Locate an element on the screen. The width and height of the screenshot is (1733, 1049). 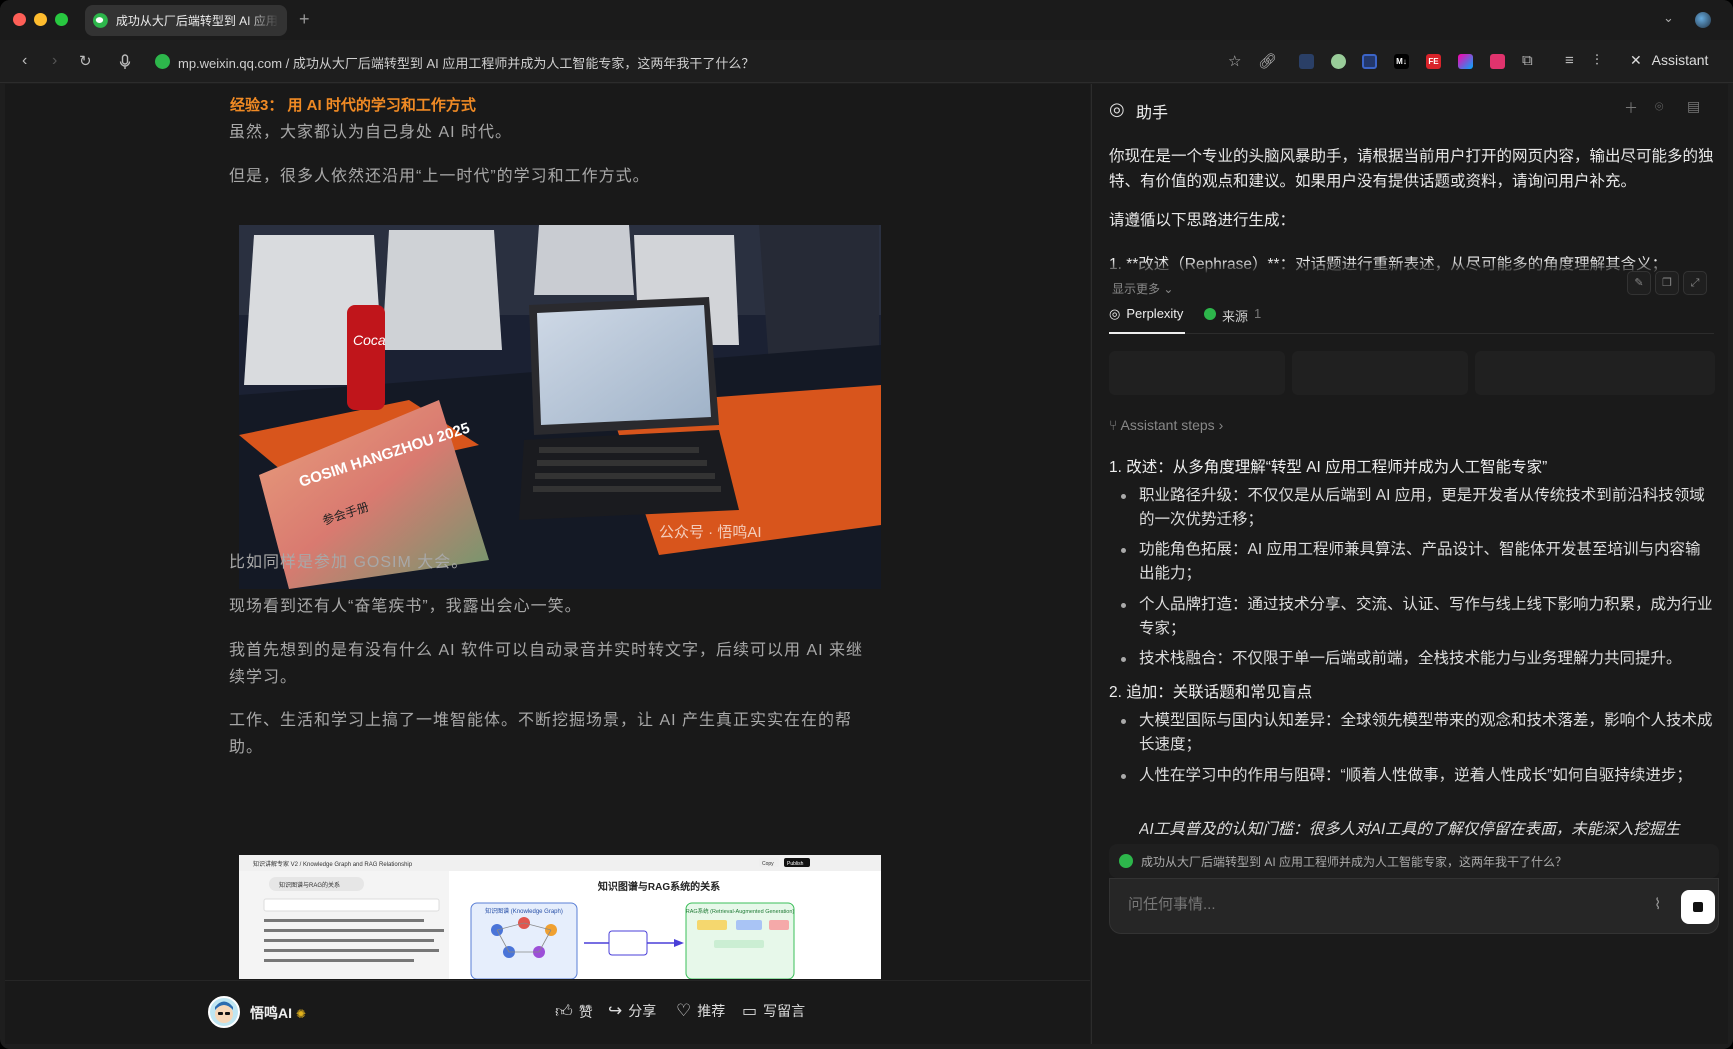
edit-icon: ✎ is located at coordinates (1639, 283).